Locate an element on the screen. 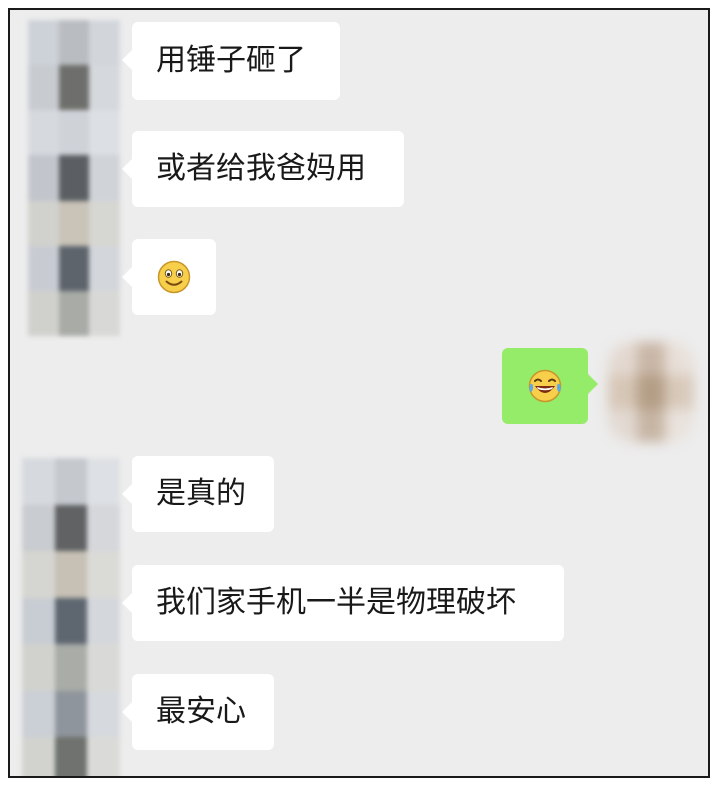 This screenshot has width=720, height=787. smiley-face-icon is located at coordinates (174, 277).